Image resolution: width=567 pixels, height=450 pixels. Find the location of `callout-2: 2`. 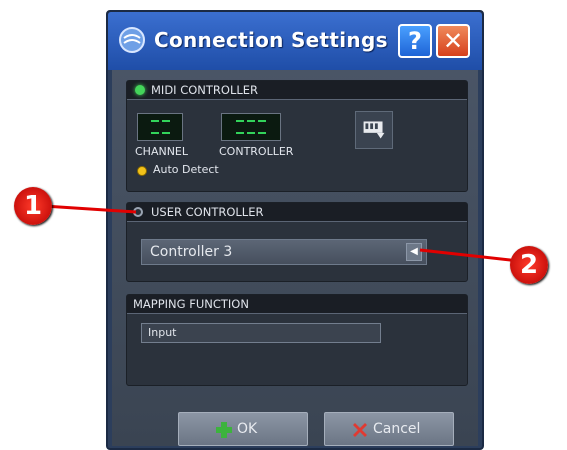

callout-2: 2 is located at coordinates (529, 265).